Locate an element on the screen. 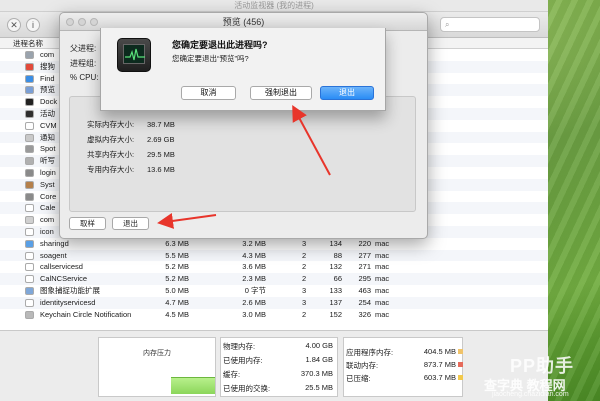 The image size is (600, 401). memory-stat: 物理内存: 4.00 GB is located at coordinates (278, 346).